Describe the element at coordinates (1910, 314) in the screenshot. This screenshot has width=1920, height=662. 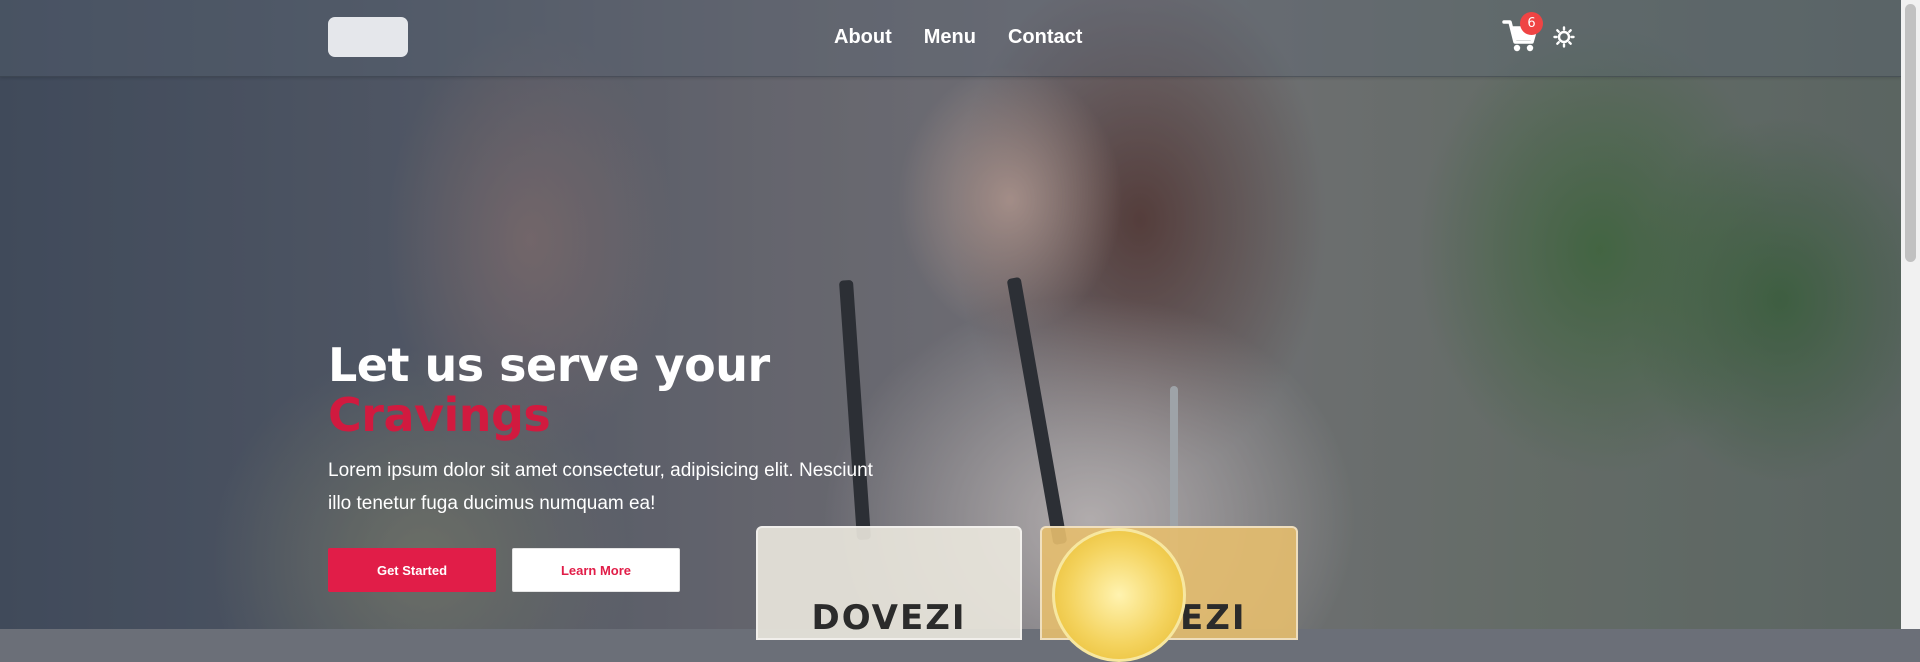
I see `page-scrollbar` at that location.